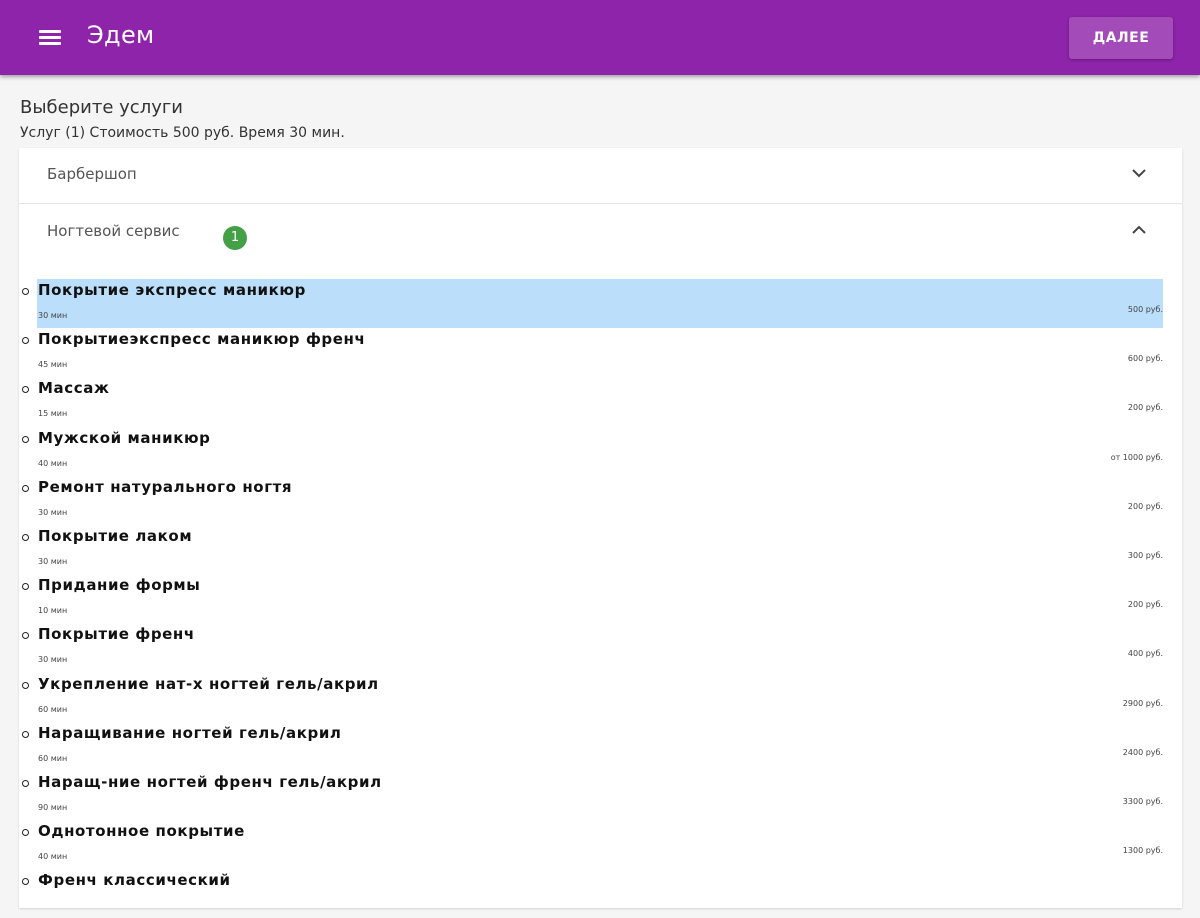 The height and width of the screenshot is (918, 1200). I want to click on service-name: Однотонное покрытие, so click(141, 831).